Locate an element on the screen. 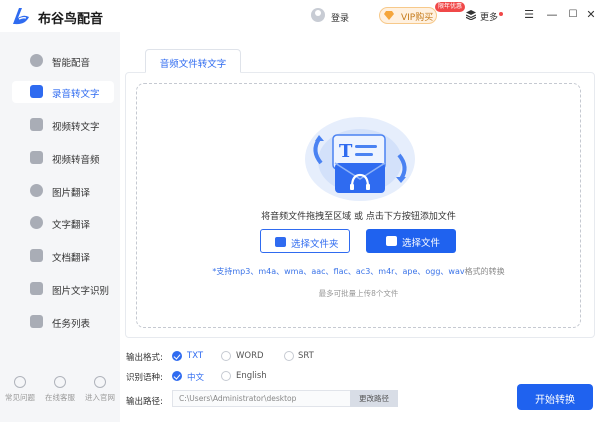 The height and width of the screenshot is (422, 600). upload-limit-text: 最多可批量上传8个文件 is located at coordinates (358, 293).